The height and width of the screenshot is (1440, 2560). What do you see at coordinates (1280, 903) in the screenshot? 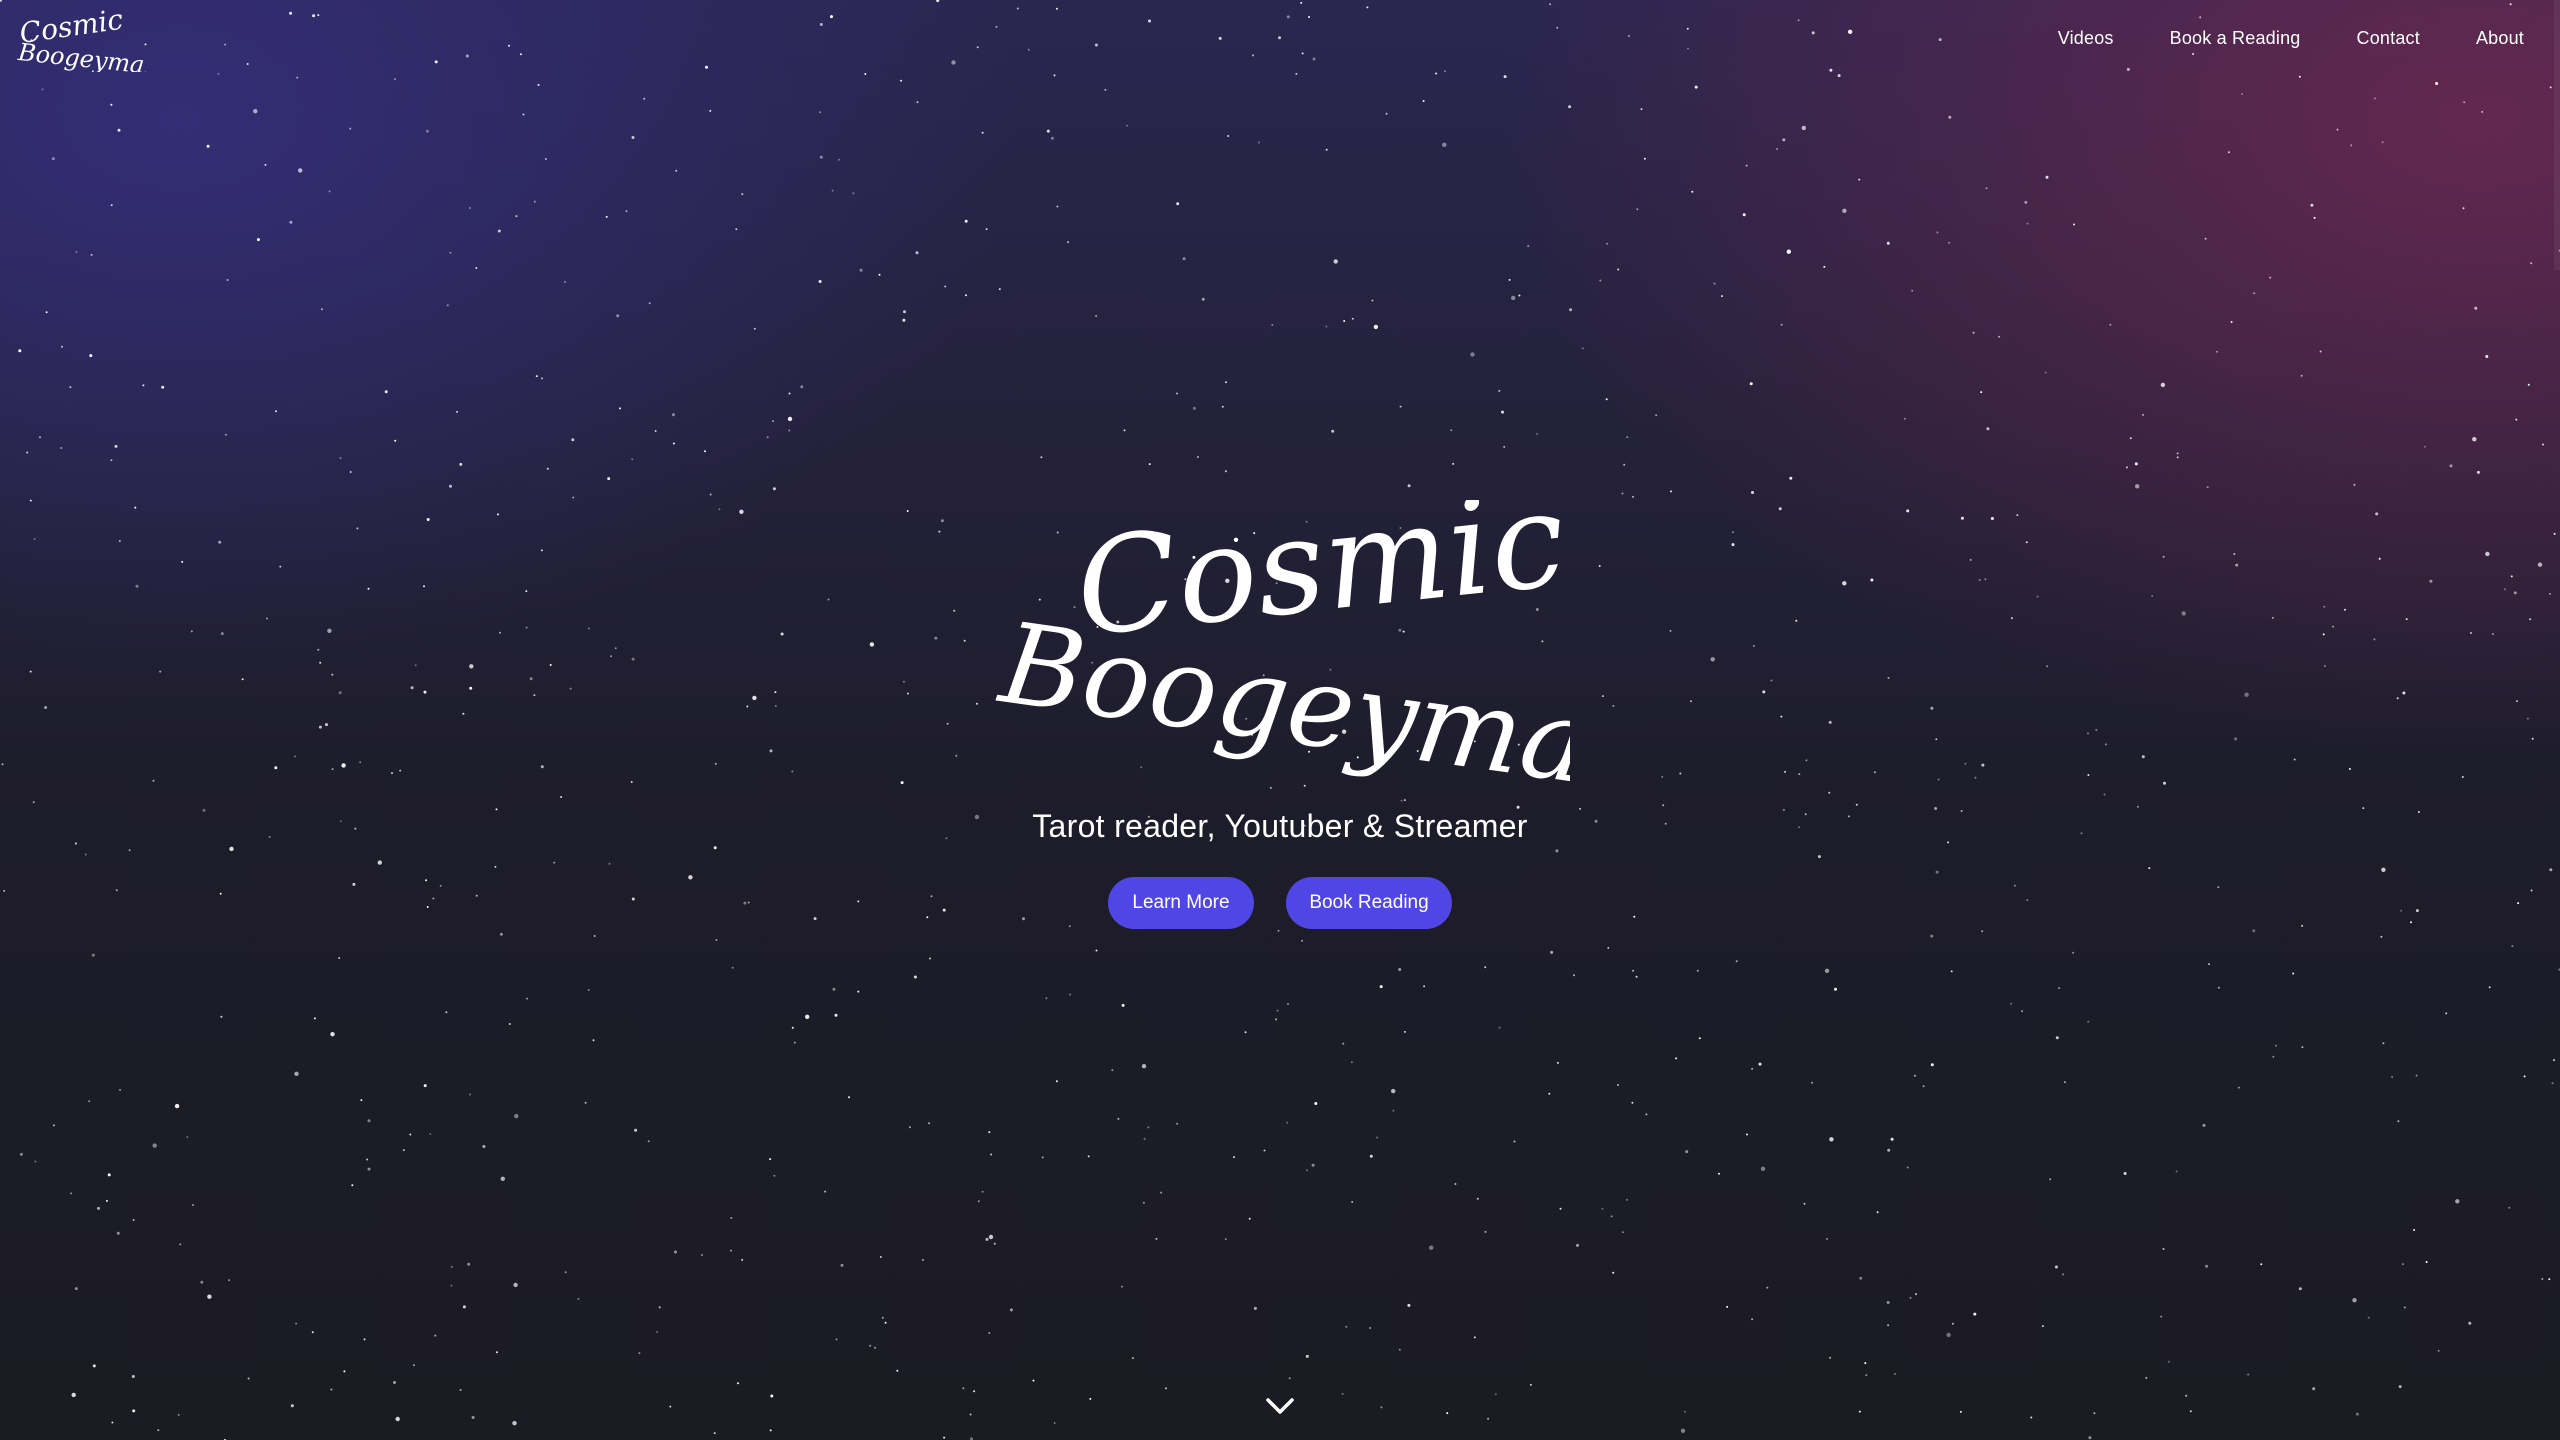
I see `cta-buttons: Learn More Book Reading` at bounding box center [1280, 903].